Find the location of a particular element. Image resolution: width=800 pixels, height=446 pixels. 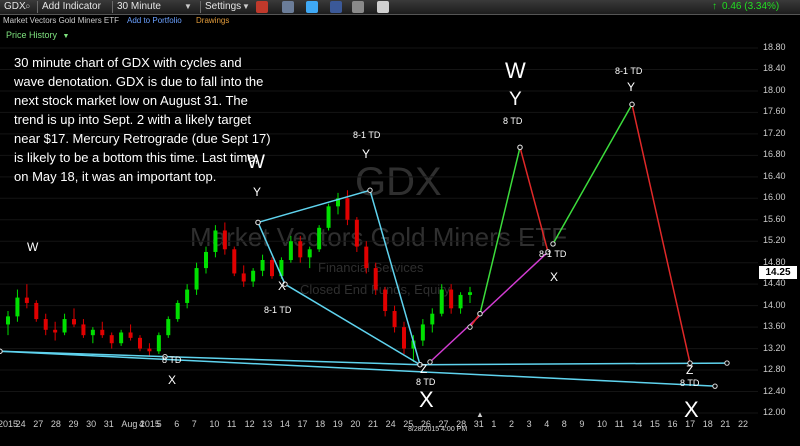

y-tick-label: 18.80 is located at coordinates (774, 47).